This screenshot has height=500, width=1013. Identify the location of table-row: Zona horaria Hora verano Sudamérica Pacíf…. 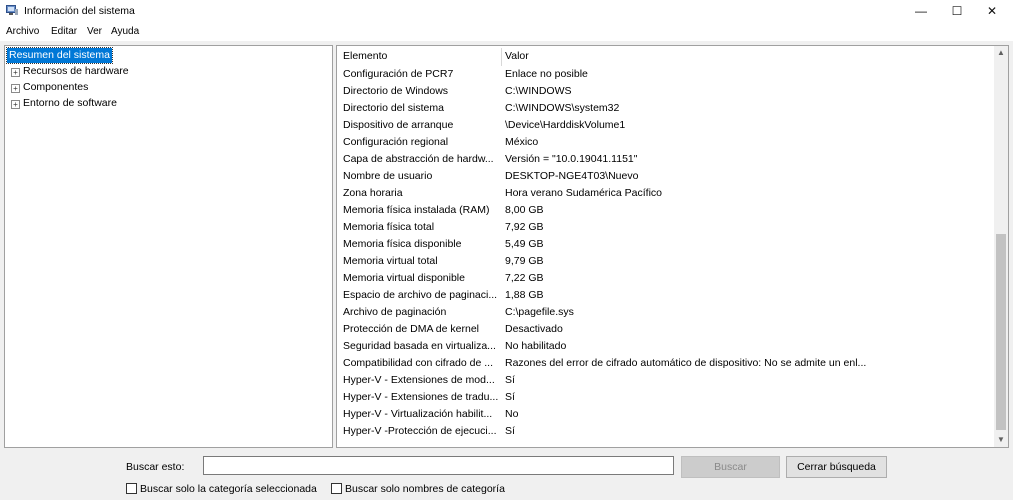
(665, 193).